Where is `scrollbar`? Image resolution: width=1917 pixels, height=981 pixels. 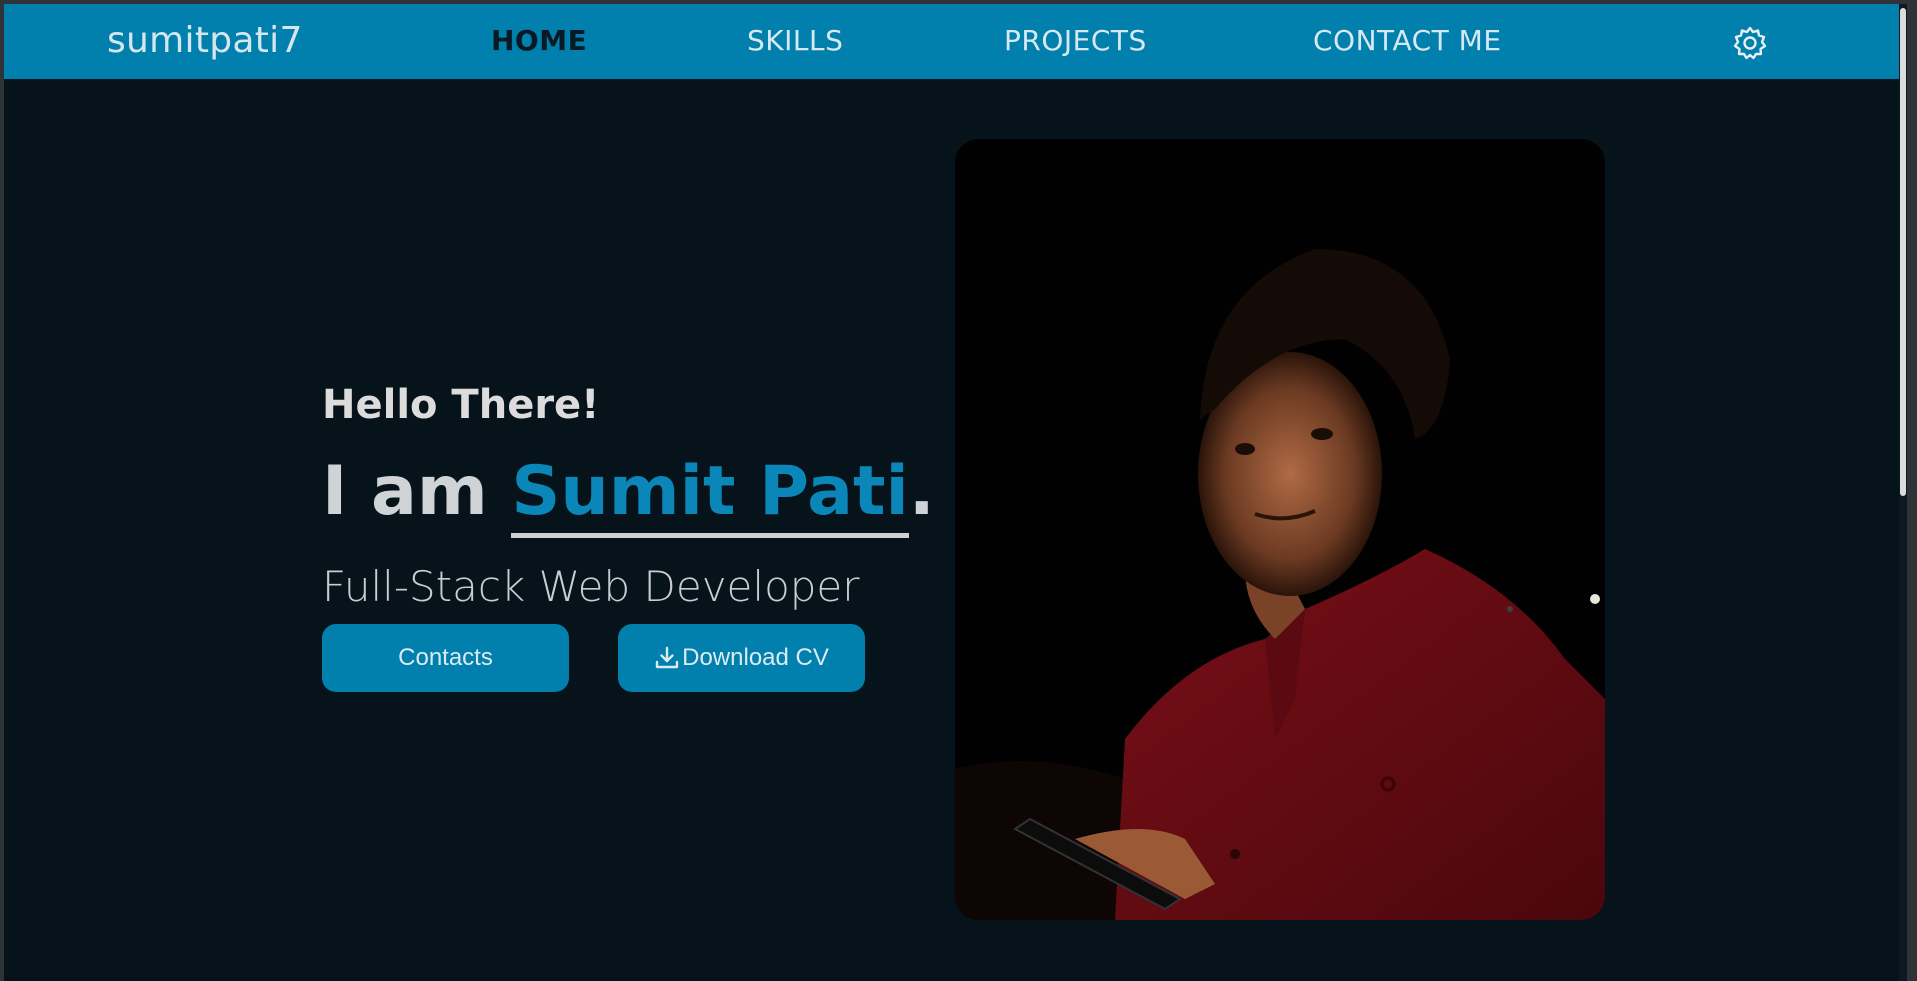
scrollbar is located at coordinates (1903, 492).